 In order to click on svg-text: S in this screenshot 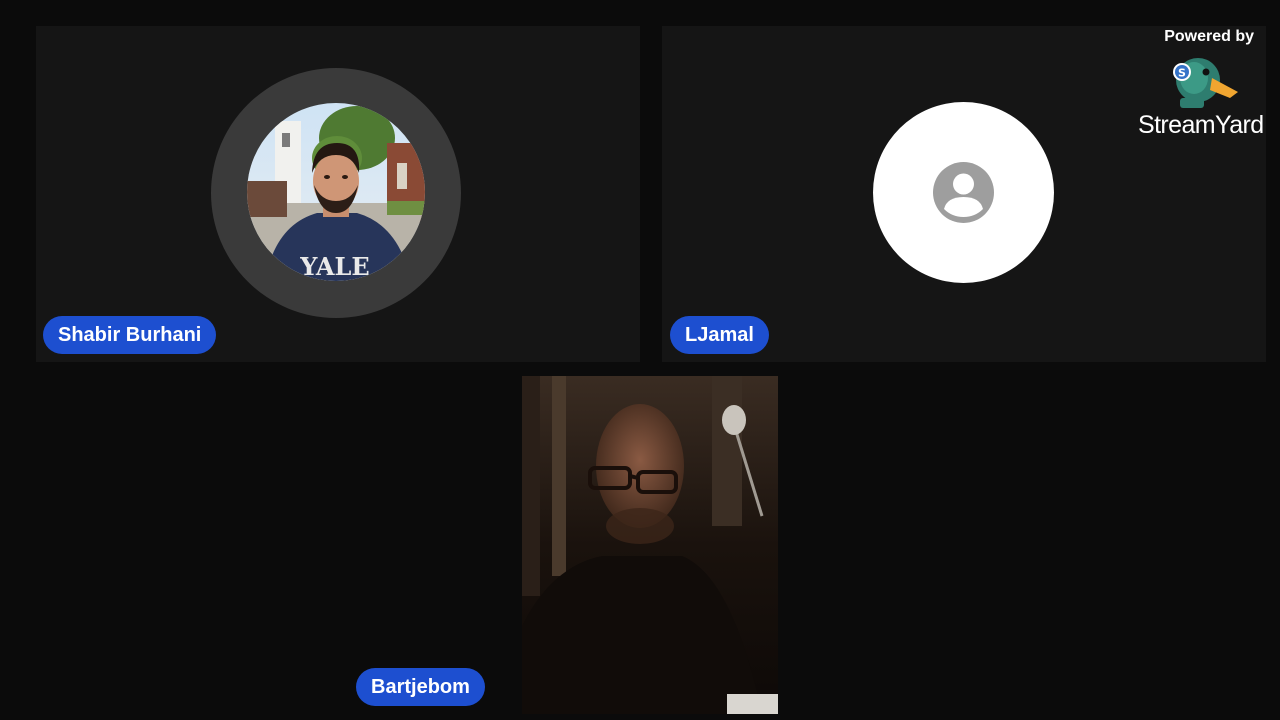, I will do `click(1182, 73)`.